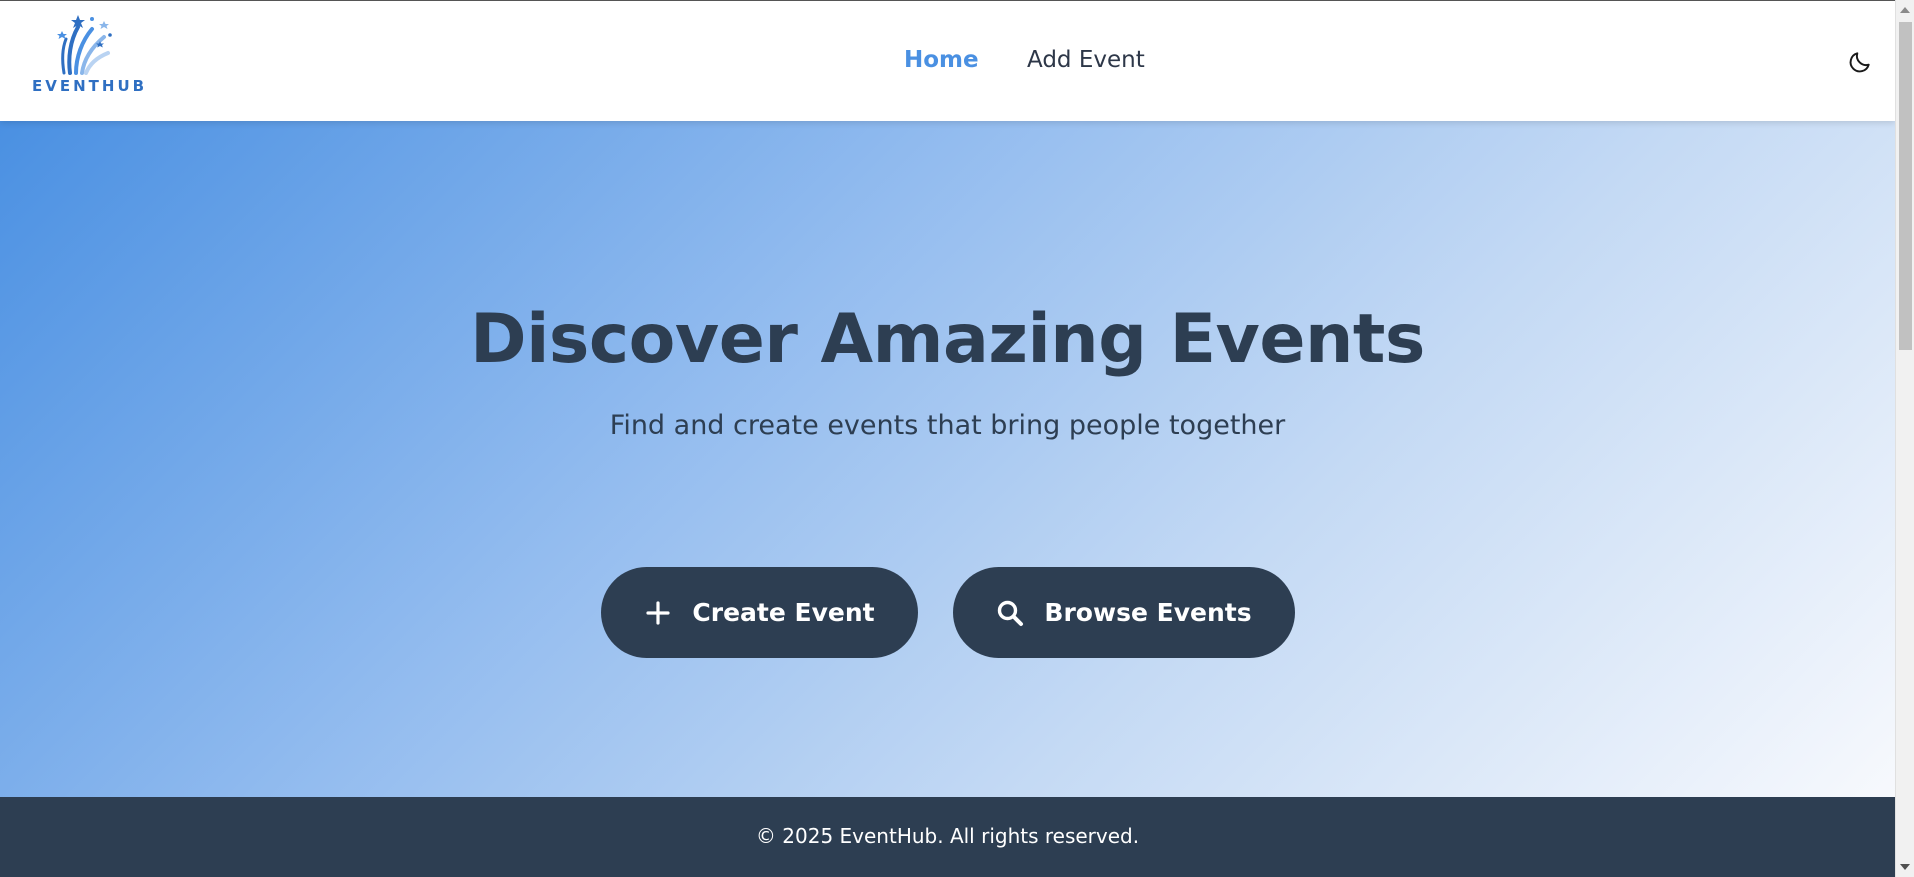  I want to click on site-header: EVENTHUB Home Add Event, so click(947, 60).